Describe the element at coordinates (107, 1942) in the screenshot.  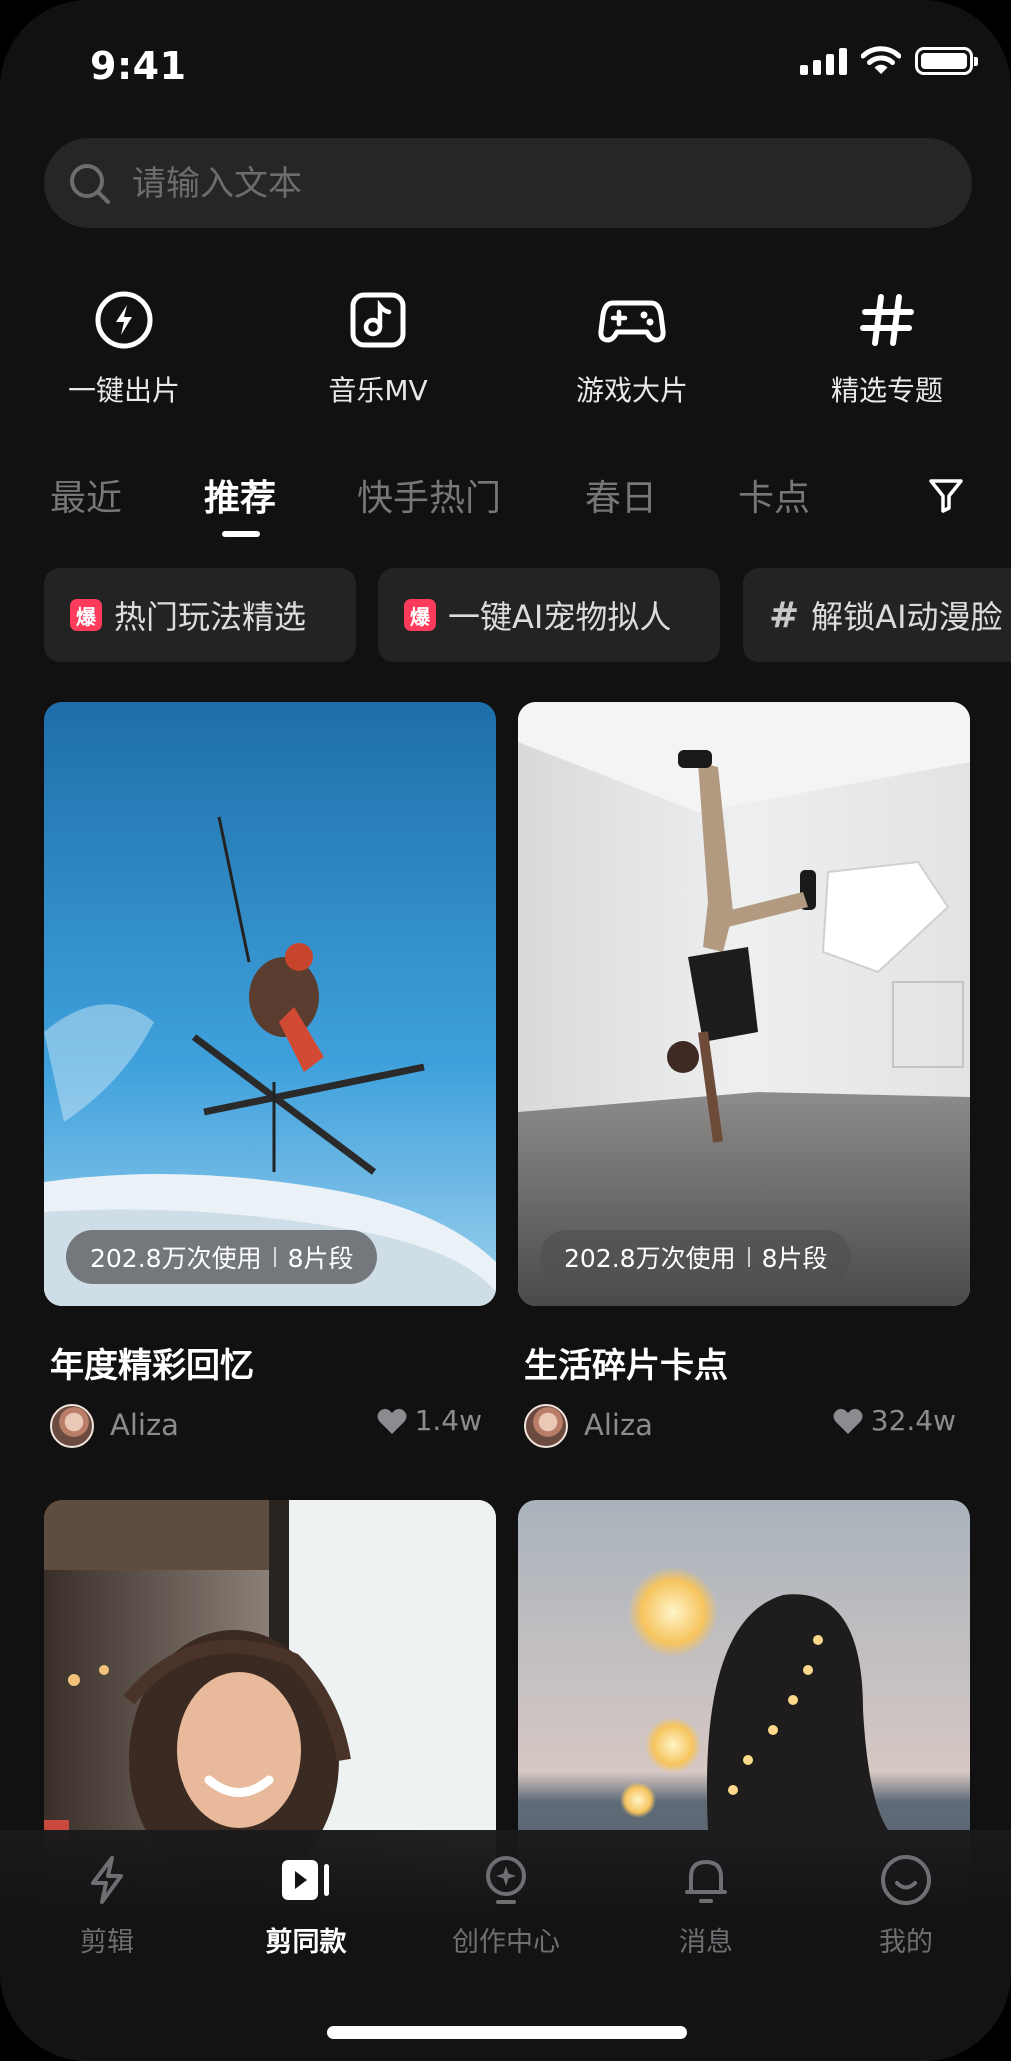
I see `nav-label: 剪辑` at that location.